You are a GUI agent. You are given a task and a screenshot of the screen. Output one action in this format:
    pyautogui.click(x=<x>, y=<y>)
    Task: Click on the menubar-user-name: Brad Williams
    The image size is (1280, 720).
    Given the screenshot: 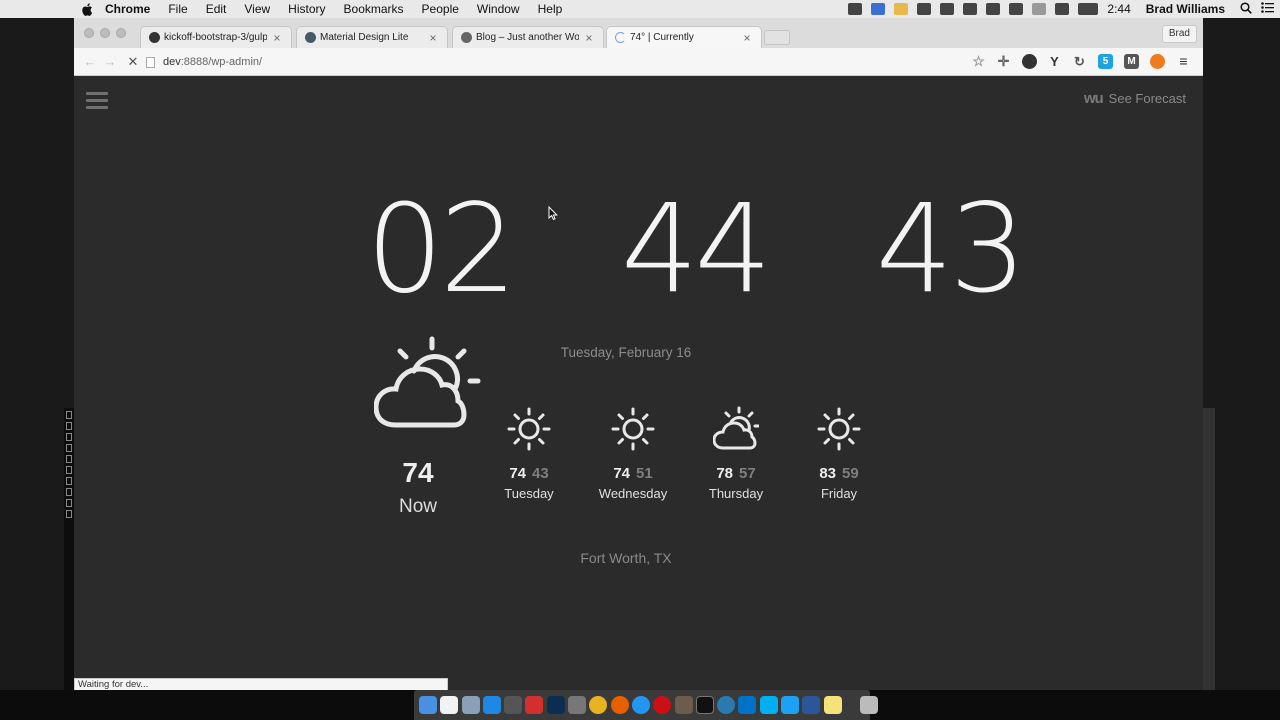 What is the action you would take?
    pyautogui.click(x=1185, y=9)
    